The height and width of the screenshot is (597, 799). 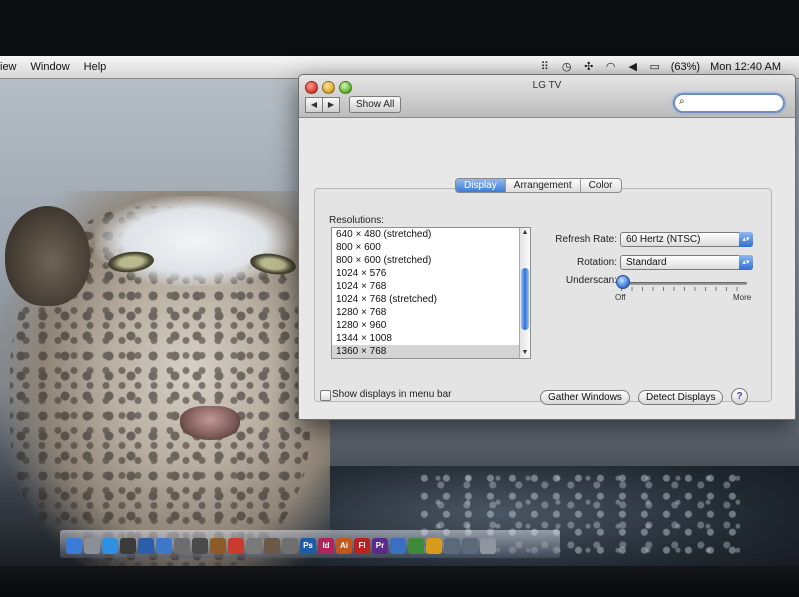 What do you see at coordinates (92, 546) in the screenshot?
I see `mail-icon` at bounding box center [92, 546].